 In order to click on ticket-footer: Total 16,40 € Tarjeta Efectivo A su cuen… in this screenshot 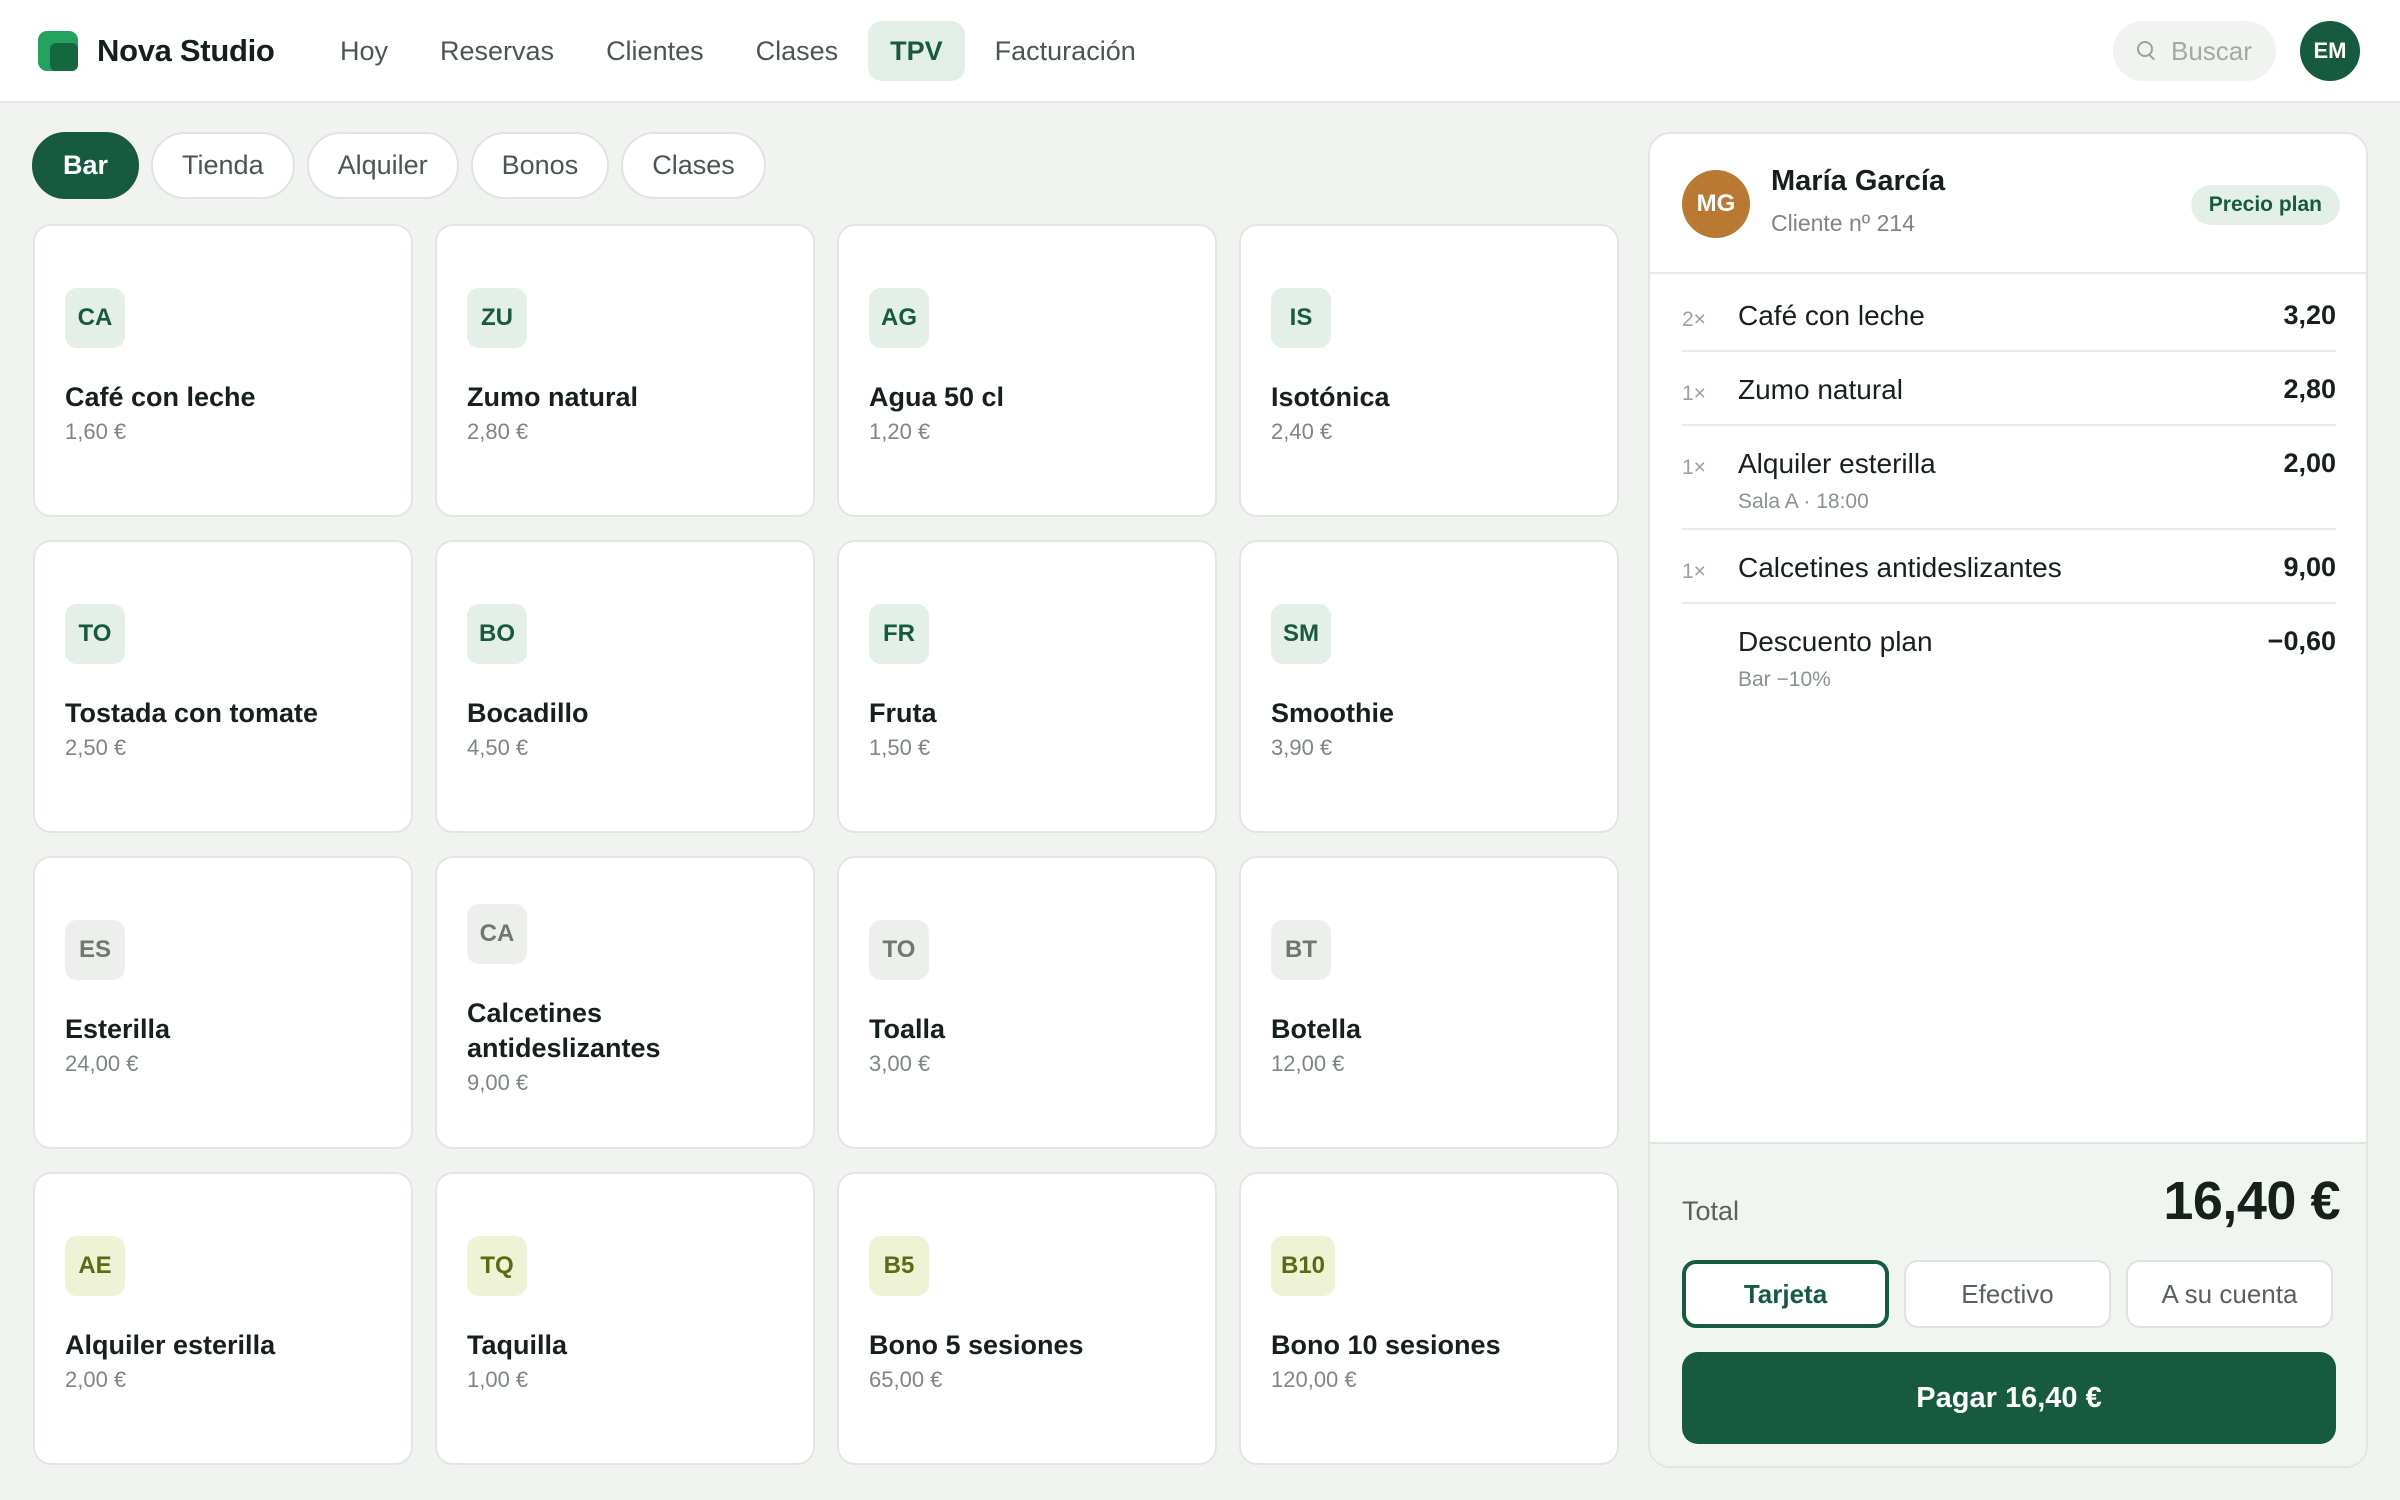, I will do `click(2008, 1304)`.